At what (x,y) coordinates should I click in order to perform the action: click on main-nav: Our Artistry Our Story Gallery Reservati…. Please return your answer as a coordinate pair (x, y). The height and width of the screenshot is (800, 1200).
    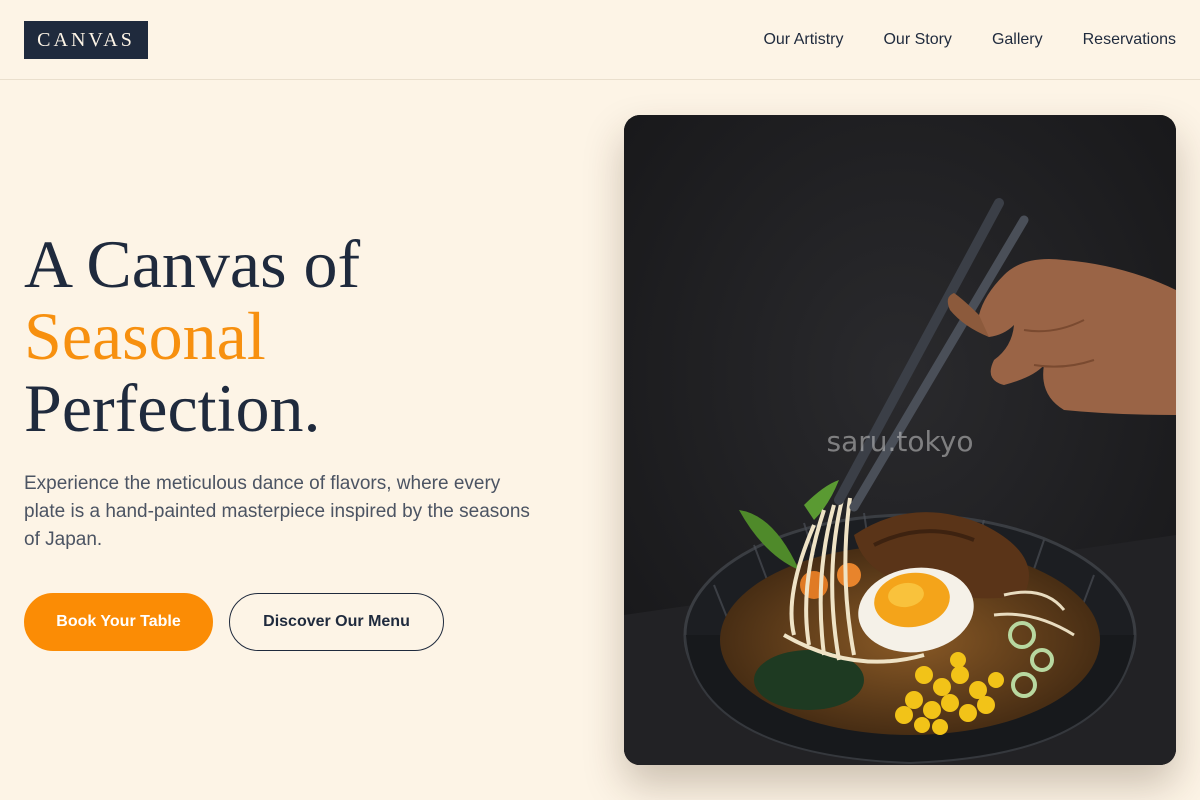
    Looking at the image, I should click on (969, 40).